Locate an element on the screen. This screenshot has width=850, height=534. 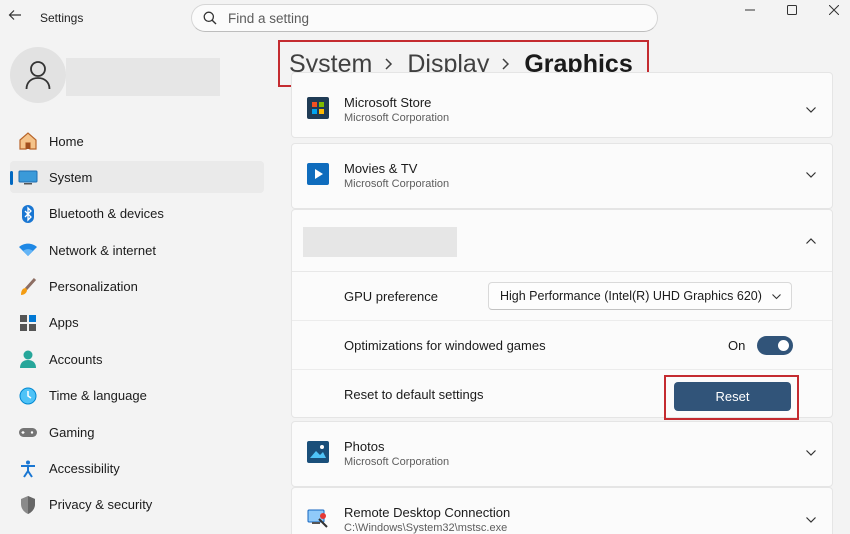
sidebar-item-label: Personalization is located at coordinates (93, 287).